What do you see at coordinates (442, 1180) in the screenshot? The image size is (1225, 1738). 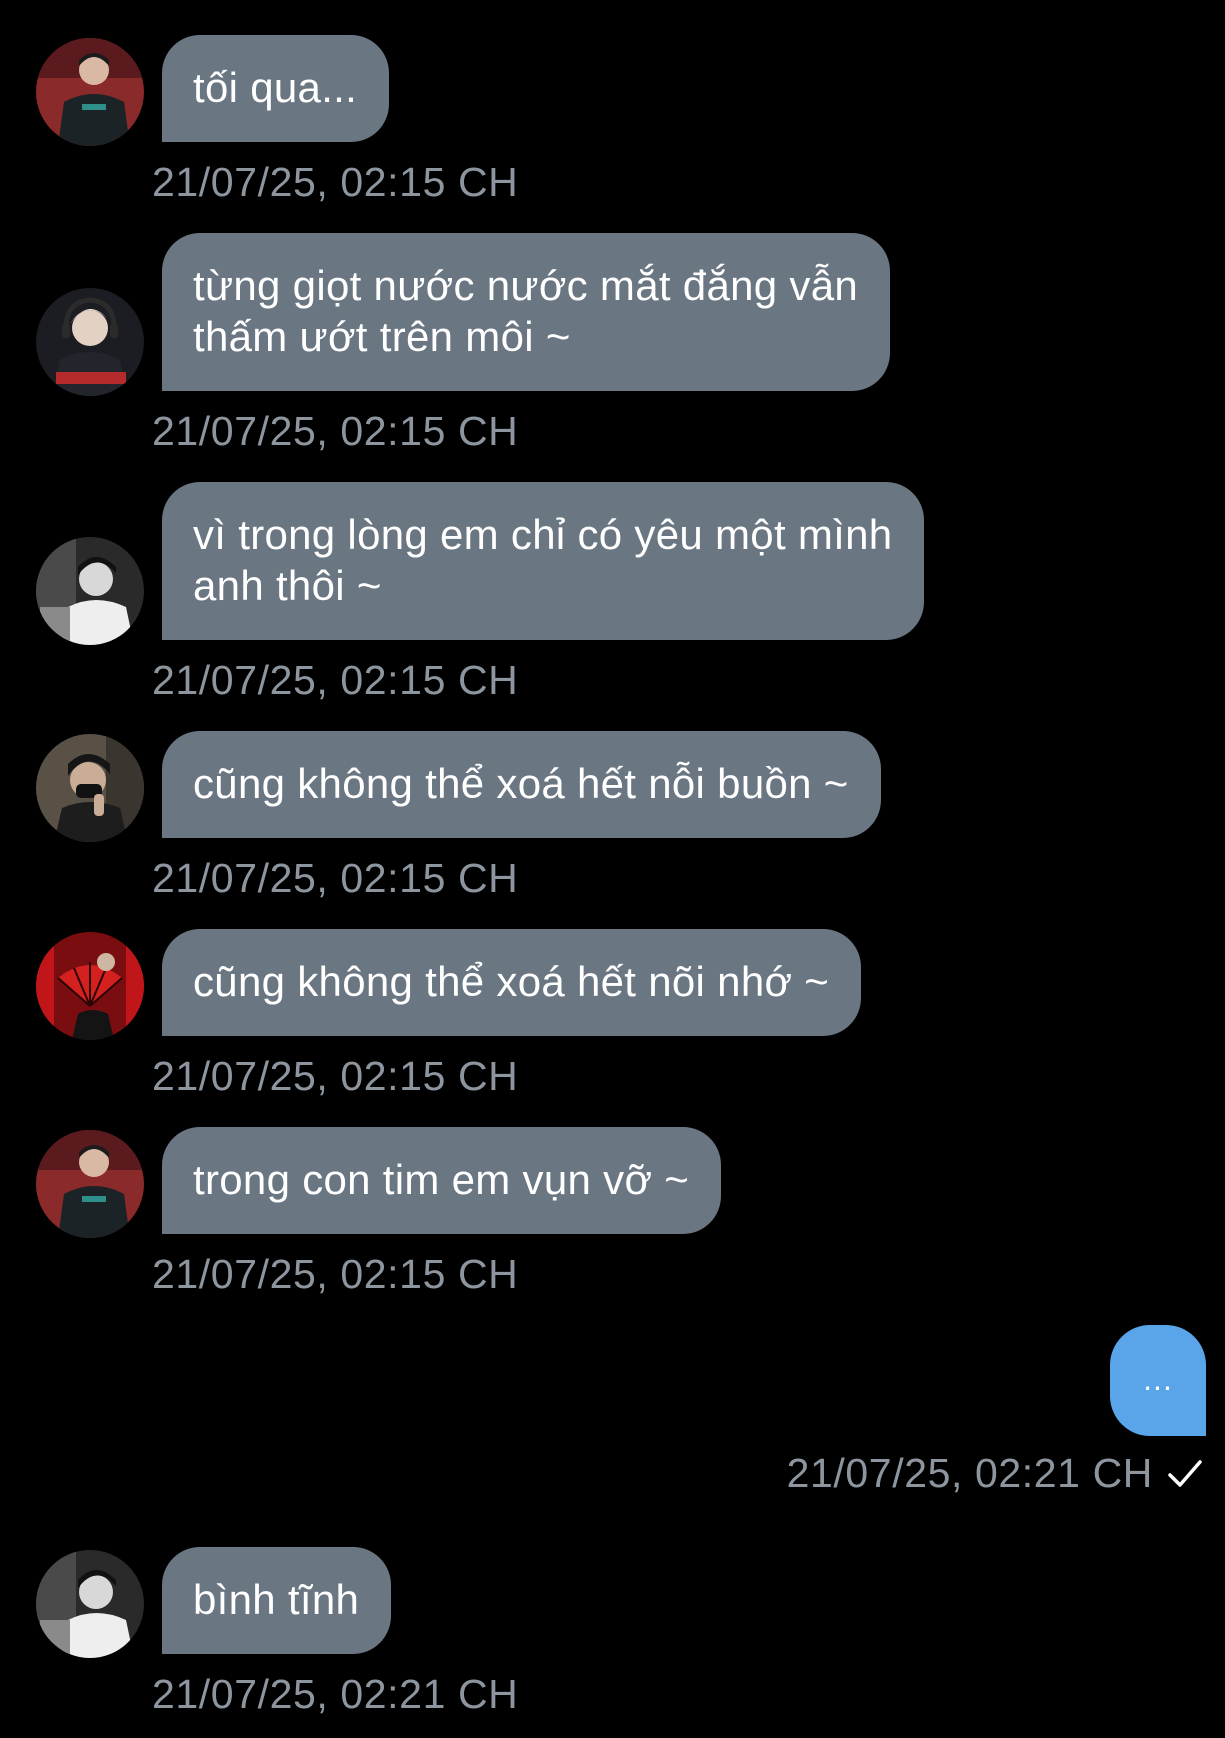 I see `incoming-message-bubble: trong con tim em vụn vỡ ~` at bounding box center [442, 1180].